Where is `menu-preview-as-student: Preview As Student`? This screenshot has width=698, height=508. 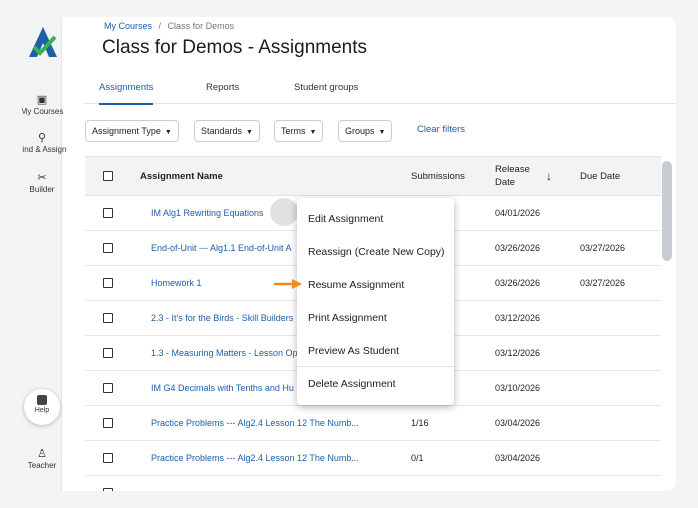 menu-preview-as-student: Preview As Student is located at coordinates (353, 351).